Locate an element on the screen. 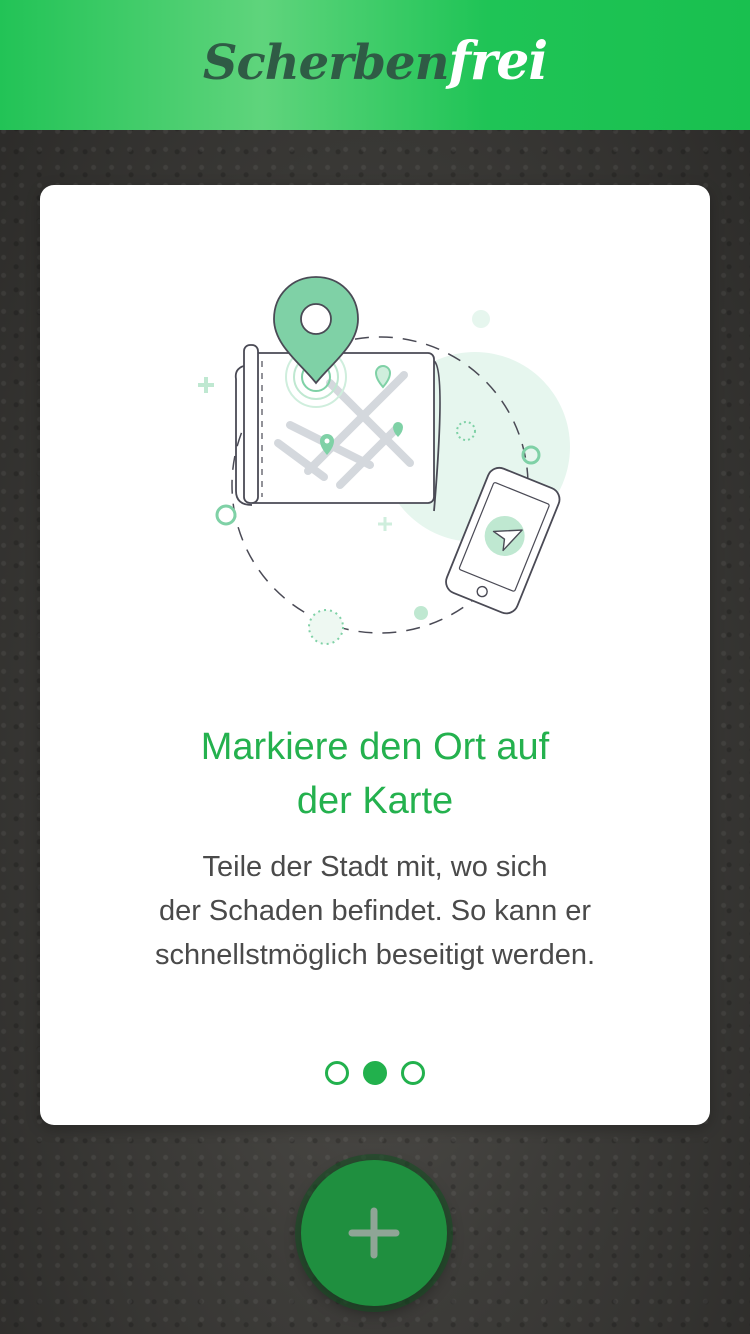  page-indicator is located at coordinates (375, 1073).